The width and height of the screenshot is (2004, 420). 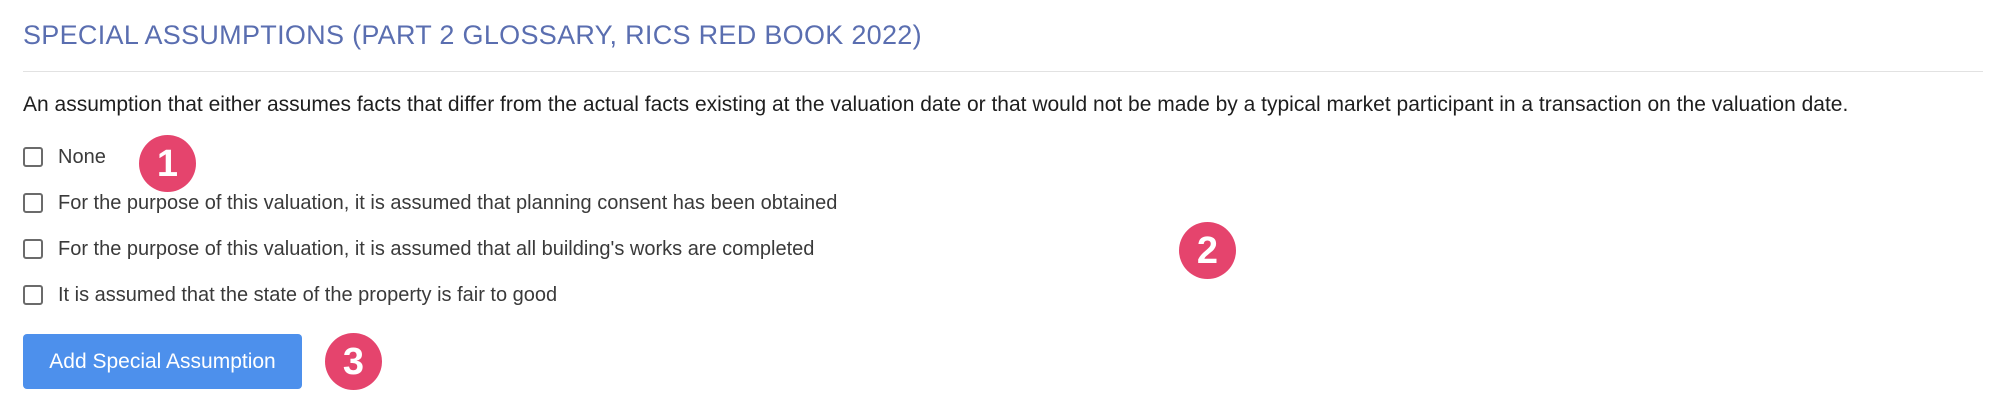 I want to click on add-special-assumption-button: Add Special Assumption, so click(x=162, y=361).